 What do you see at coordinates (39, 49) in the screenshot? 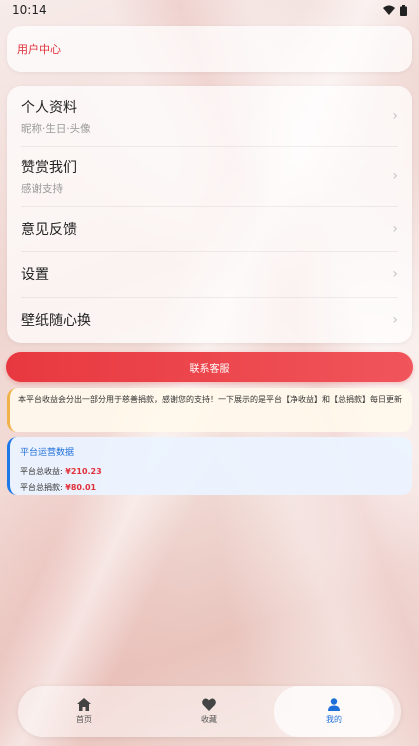
I see `user-center-title: 用户中心` at bounding box center [39, 49].